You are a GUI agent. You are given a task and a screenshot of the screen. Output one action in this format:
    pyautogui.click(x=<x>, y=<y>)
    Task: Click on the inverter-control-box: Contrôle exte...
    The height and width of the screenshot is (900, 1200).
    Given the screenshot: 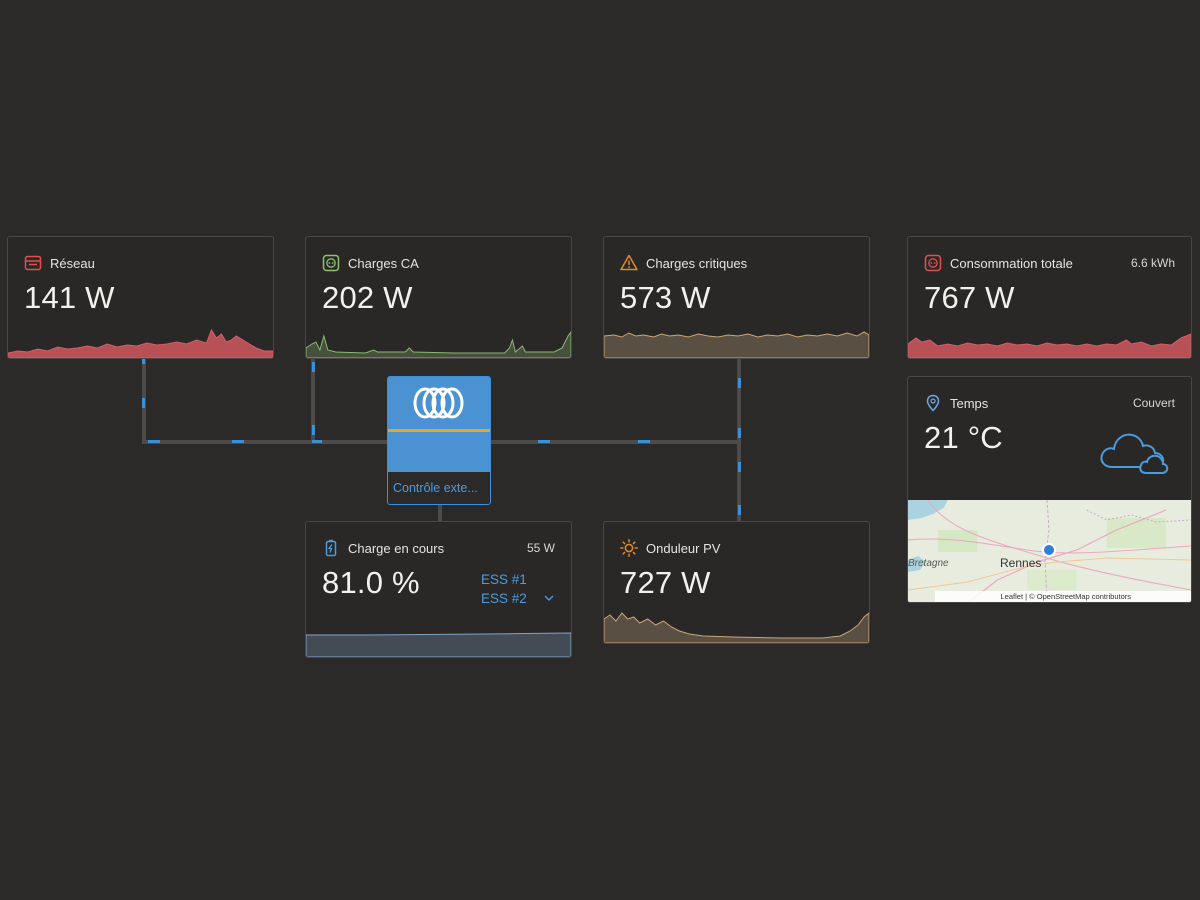 What is the action you would take?
    pyautogui.click(x=439, y=440)
    